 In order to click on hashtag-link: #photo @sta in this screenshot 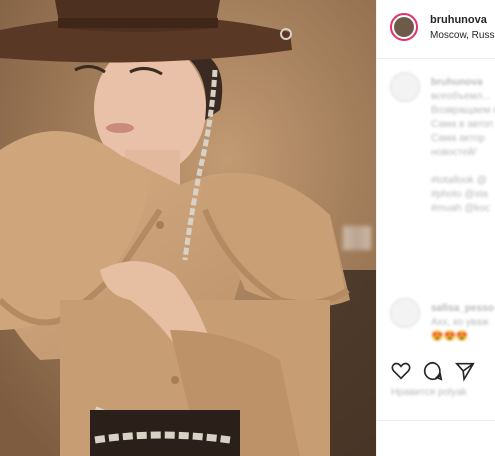, I will do `click(459, 194)`.